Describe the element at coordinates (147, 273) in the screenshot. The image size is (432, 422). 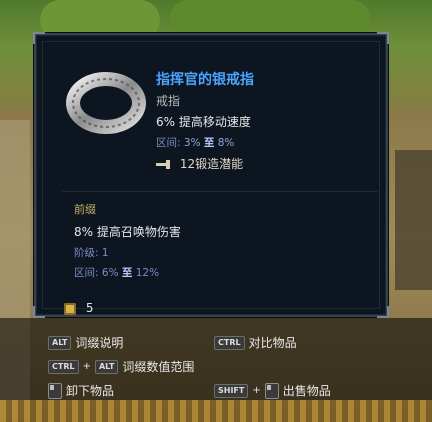
I see `affix-range-max: 12%` at that location.